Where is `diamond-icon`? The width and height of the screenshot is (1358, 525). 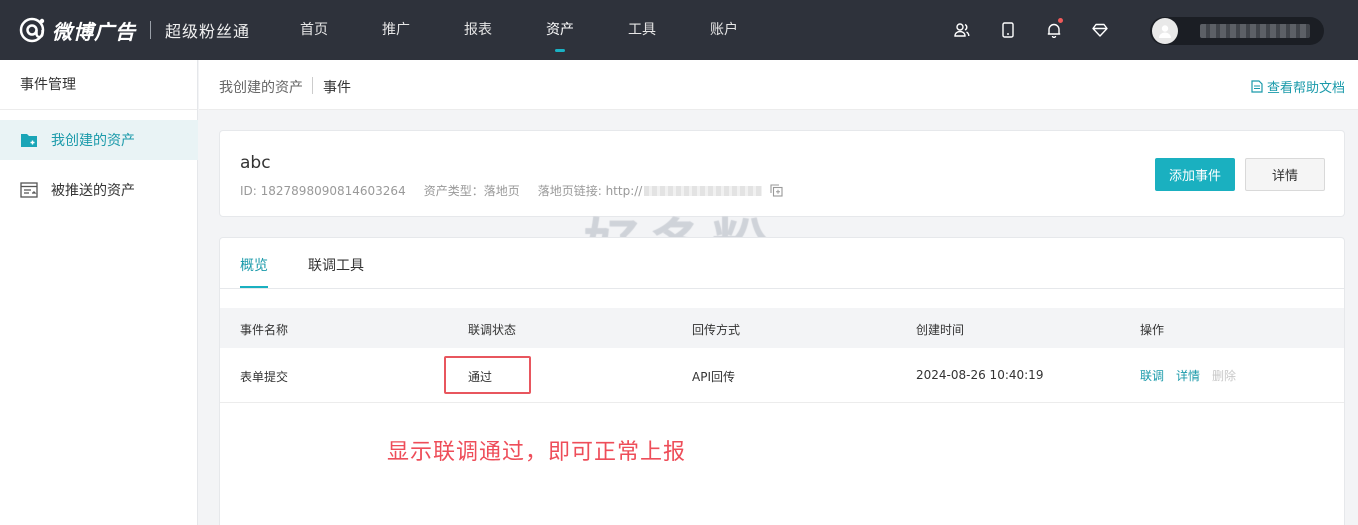 diamond-icon is located at coordinates (1100, 30).